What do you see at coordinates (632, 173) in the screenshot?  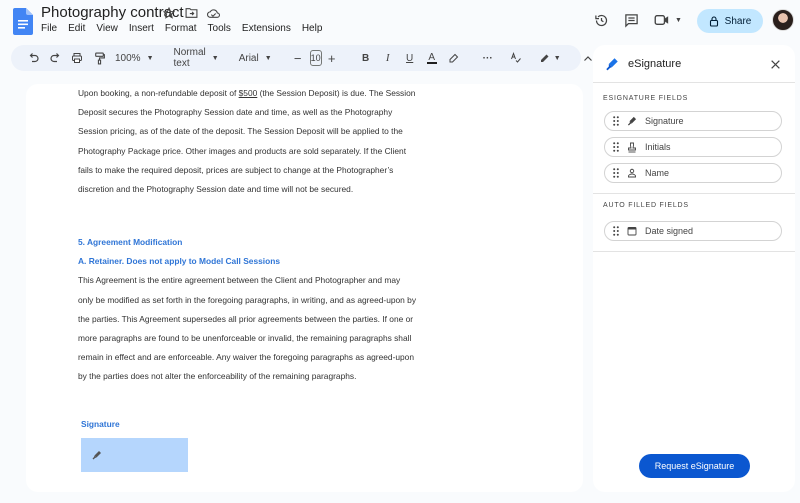 I see `person-icon` at bounding box center [632, 173].